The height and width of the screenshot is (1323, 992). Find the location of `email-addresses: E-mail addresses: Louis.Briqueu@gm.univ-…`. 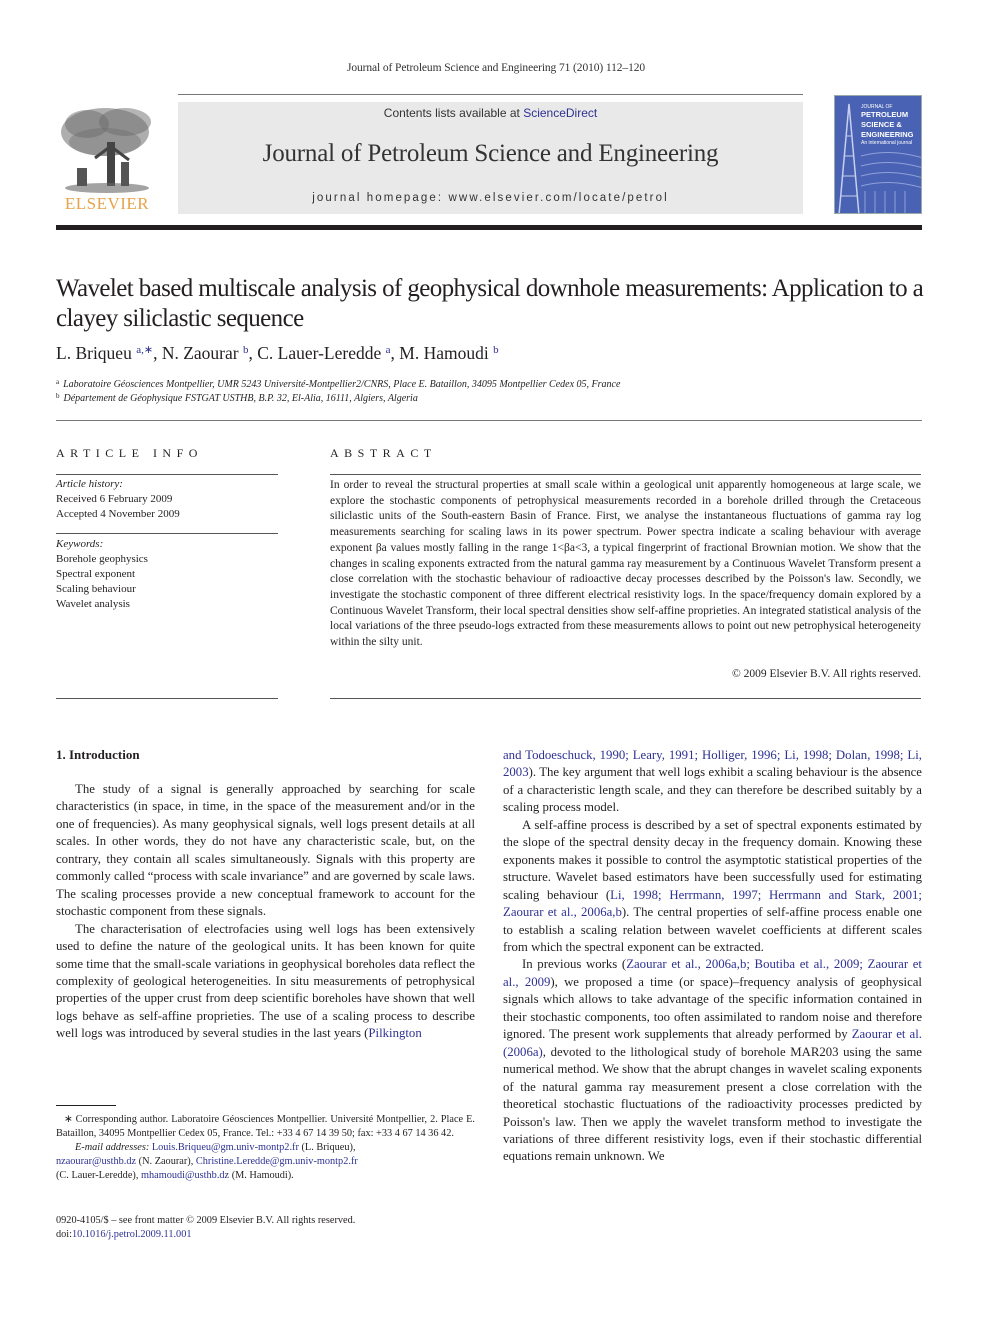

email-addresses: E-mail addresses: Louis.Briqueu@gm.univ-… is located at coordinates (207, 1161).